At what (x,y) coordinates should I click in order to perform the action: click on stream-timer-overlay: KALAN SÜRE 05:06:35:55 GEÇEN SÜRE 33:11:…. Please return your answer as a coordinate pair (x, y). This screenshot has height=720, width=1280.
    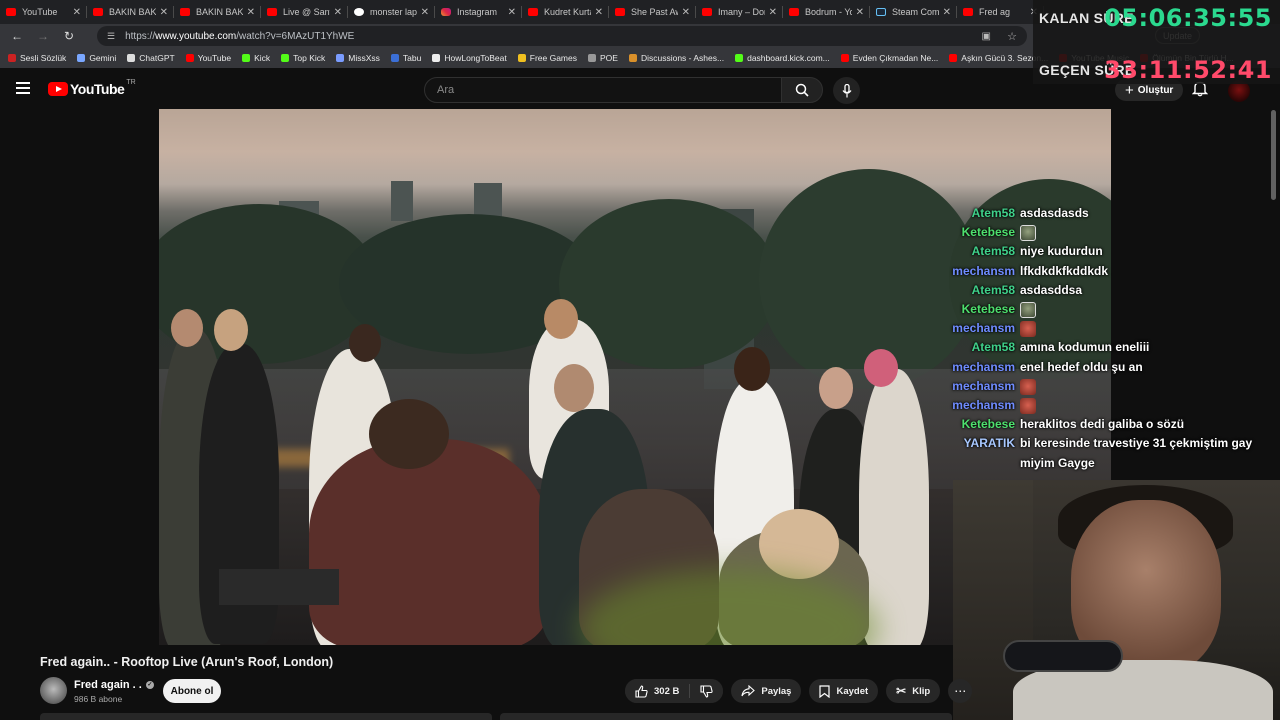
    Looking at the image, I should click on (1156, 42).